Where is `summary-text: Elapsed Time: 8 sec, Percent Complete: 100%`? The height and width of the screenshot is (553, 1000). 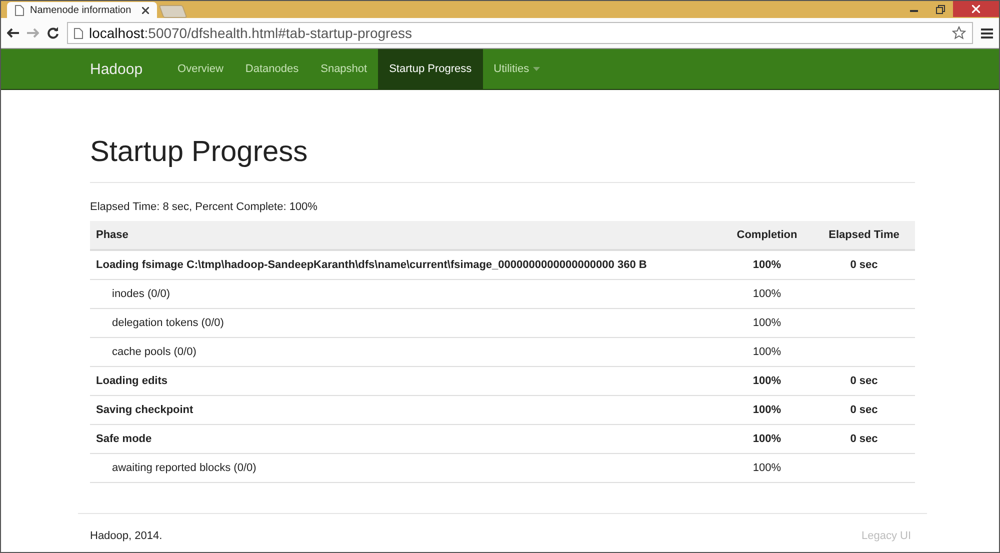 summary-text: Elapsed Time: 8 sec, Percent Complete: 100% is located at coordinates (204, 207).